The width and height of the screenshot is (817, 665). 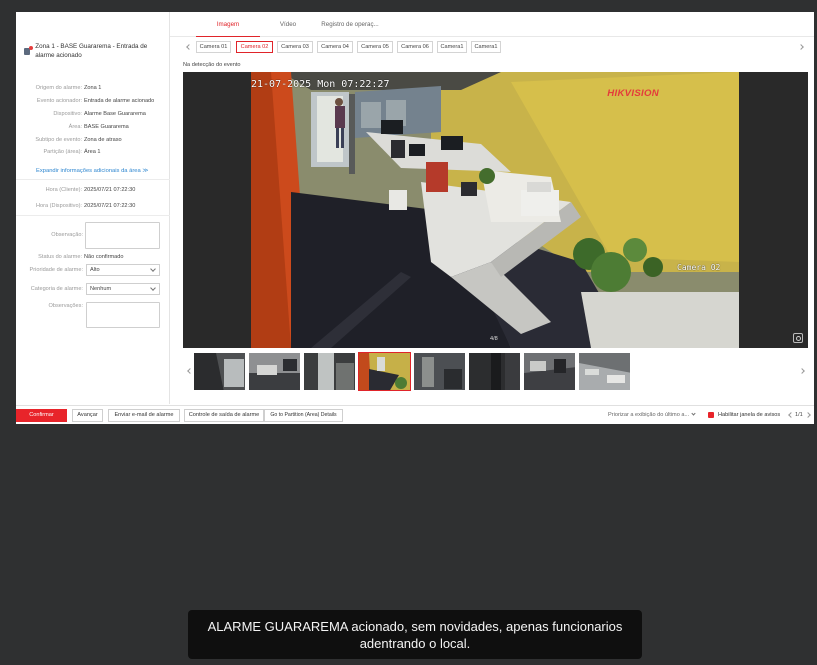 I want to click on osd-camera-label: Camera 02, so click(x=699, y=267).